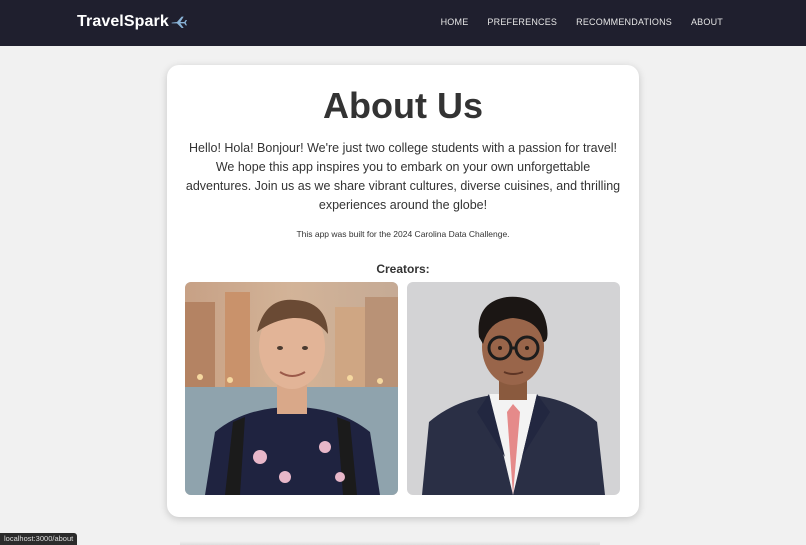  I want to click on nav-home-link: HOME, so click(455, 22).